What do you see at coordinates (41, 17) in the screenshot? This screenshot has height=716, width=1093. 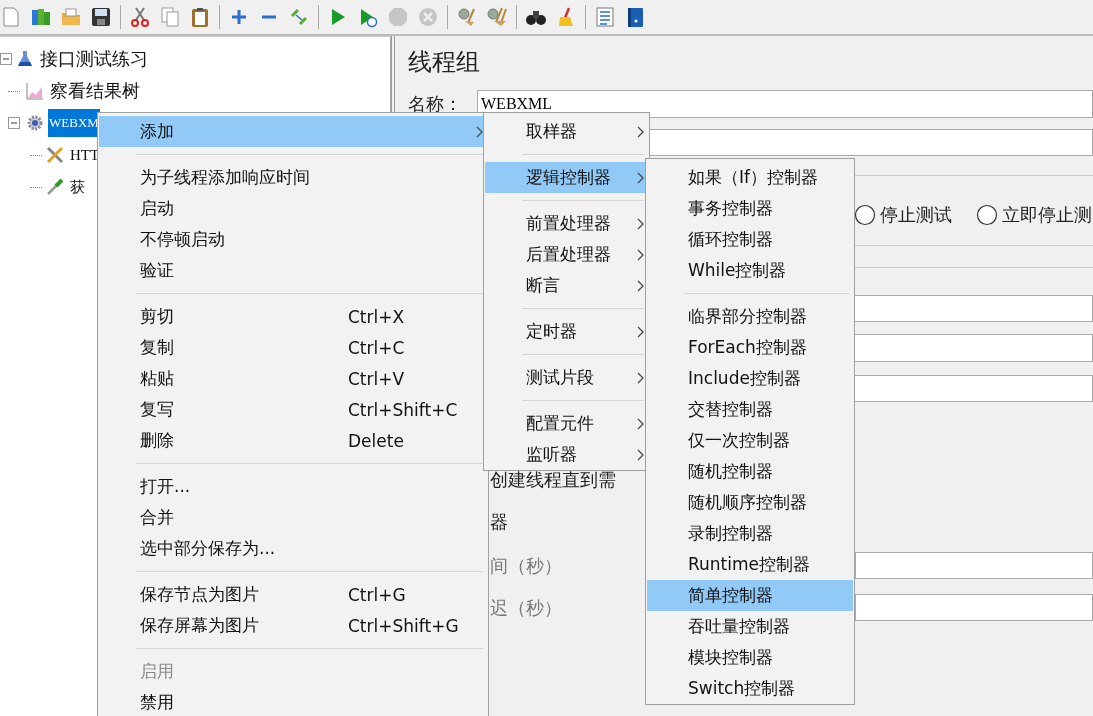 I see `books-icon` at bounding box center [41, 17].